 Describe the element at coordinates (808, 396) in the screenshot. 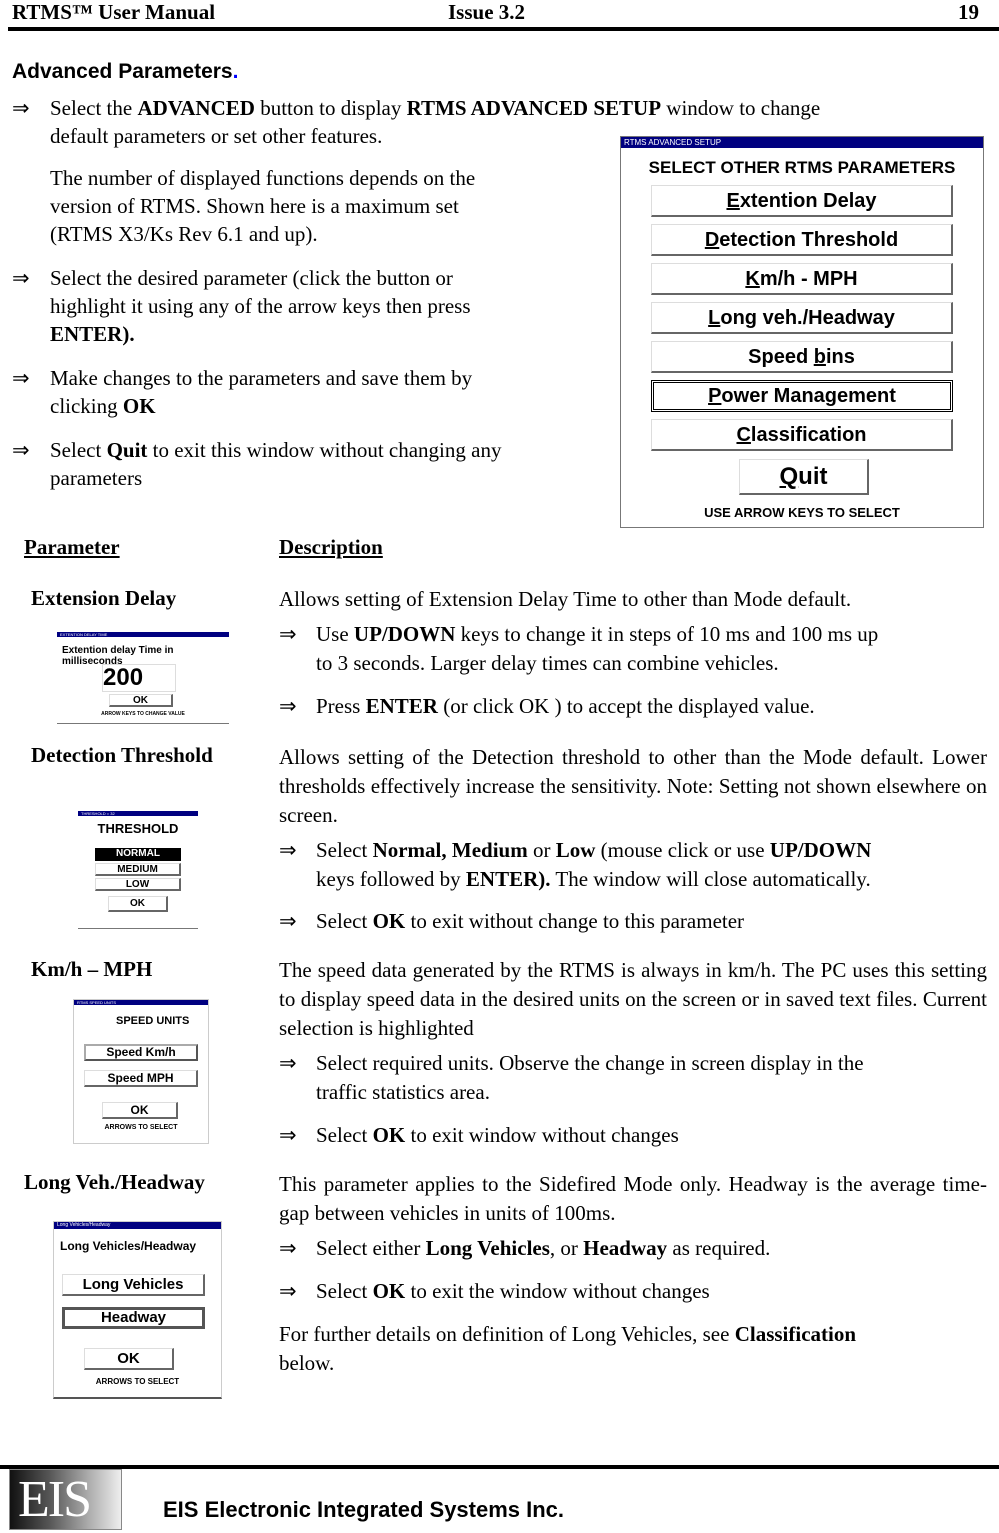

I see `label: ower Management` at that location.